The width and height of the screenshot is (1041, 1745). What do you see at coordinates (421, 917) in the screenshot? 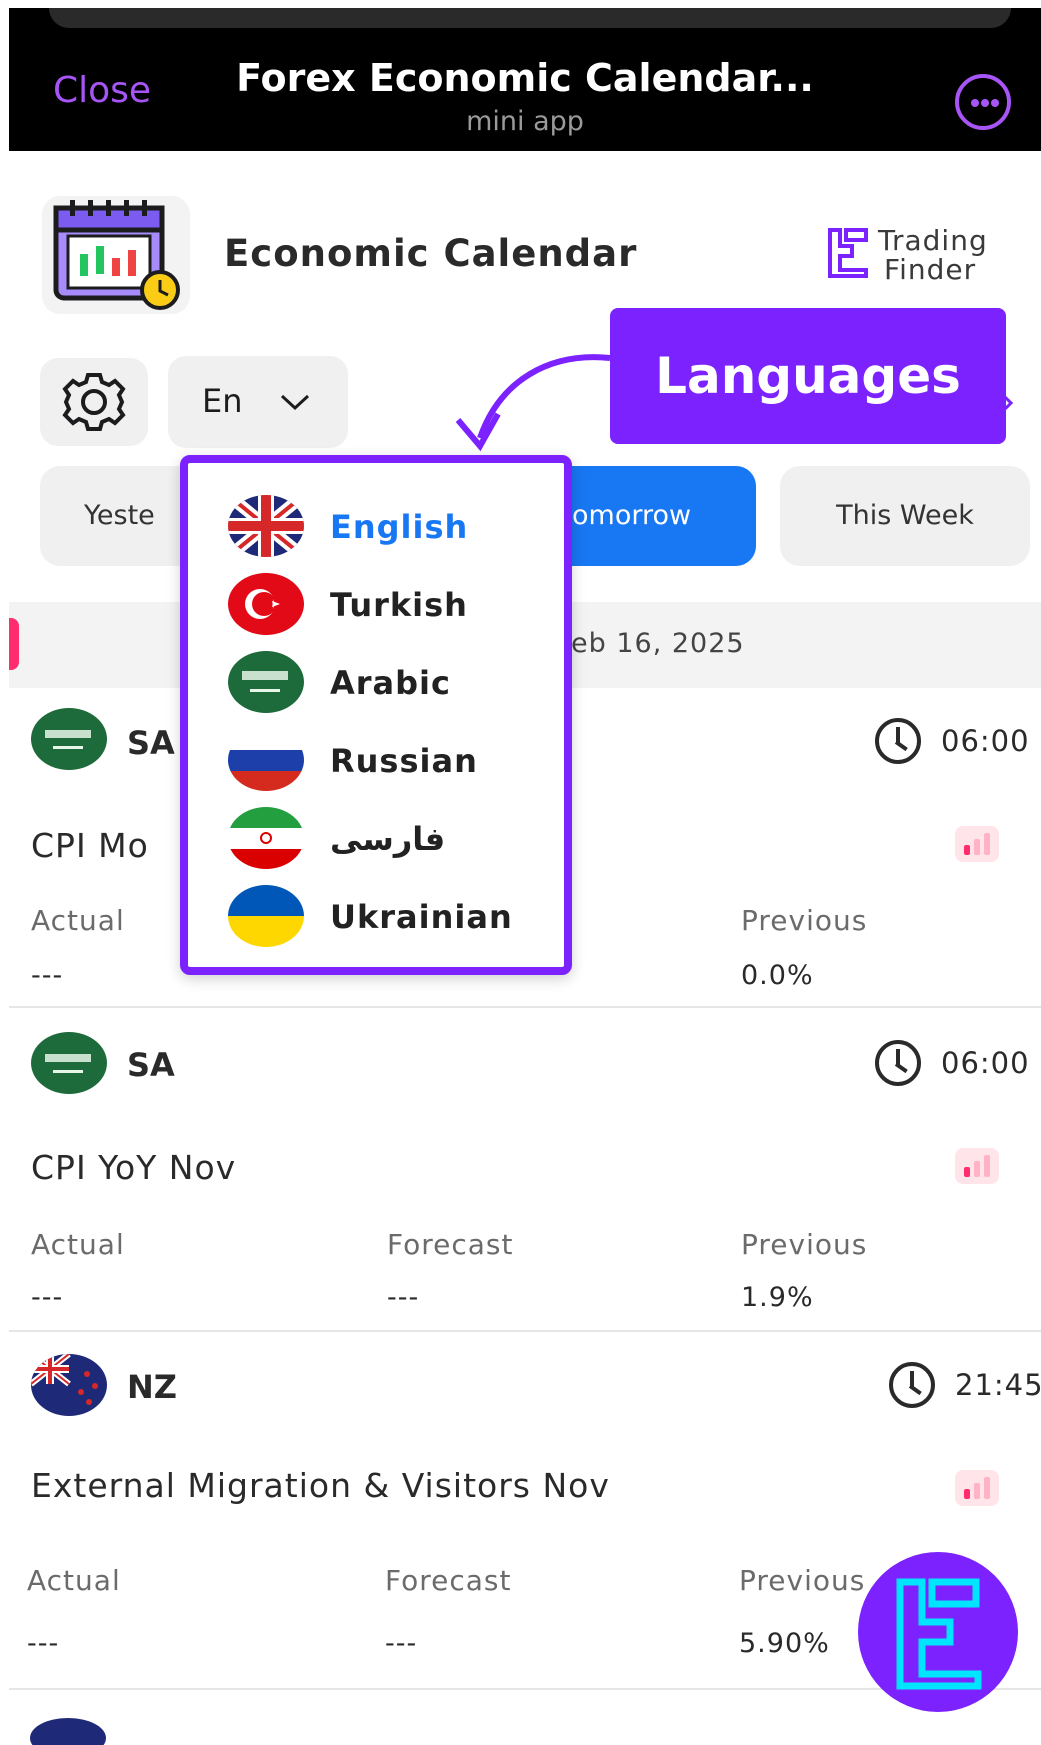
I see `language-label: Ukrainian` at bounding box center [421, 917].